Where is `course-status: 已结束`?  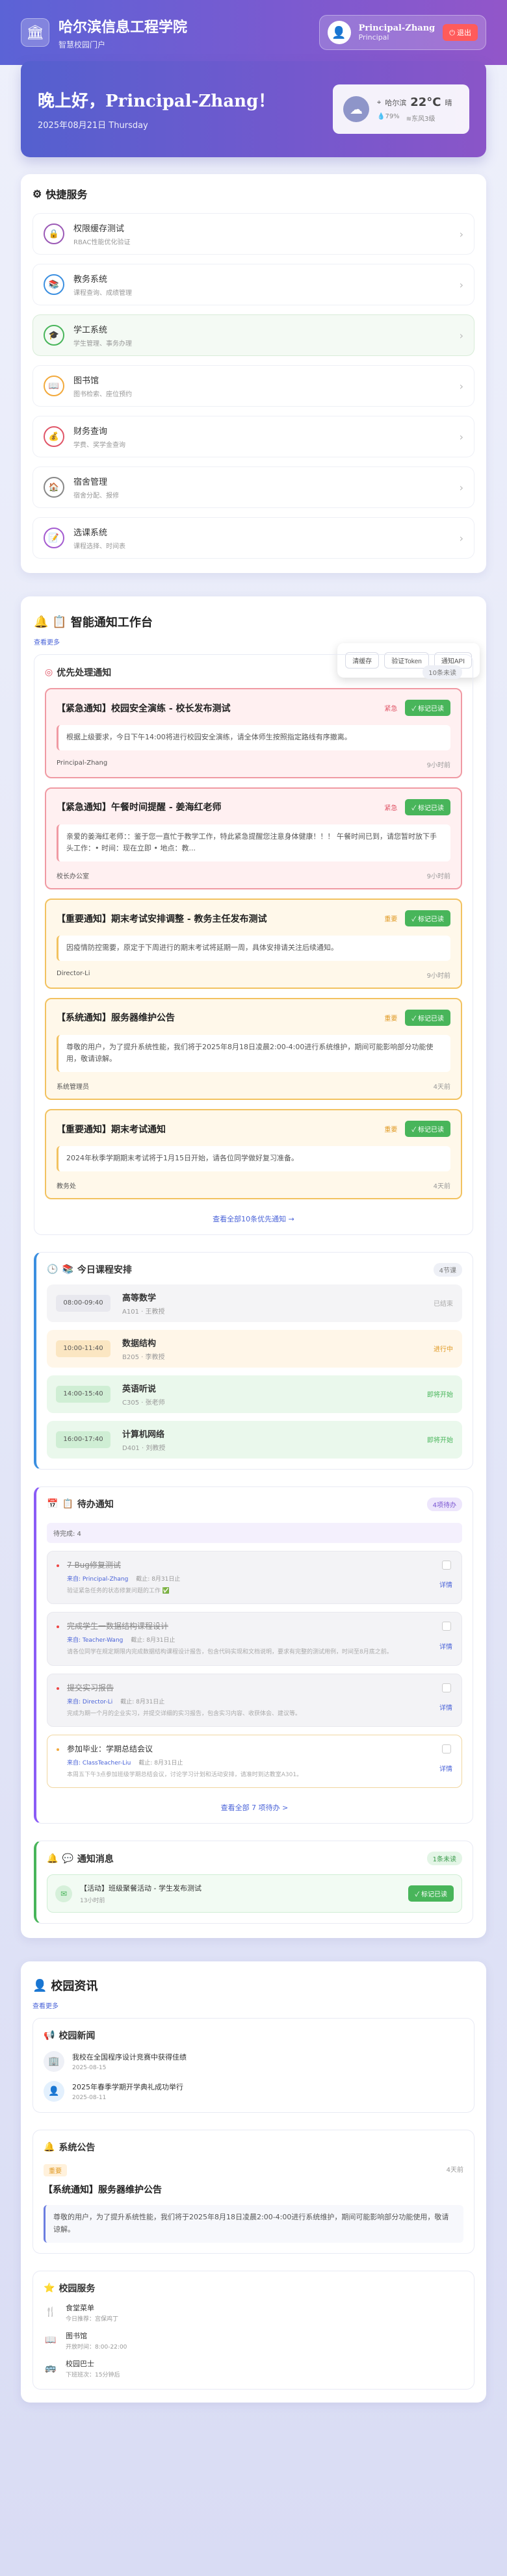
course-status: 已结束 is located at coordinates (444, 1304).